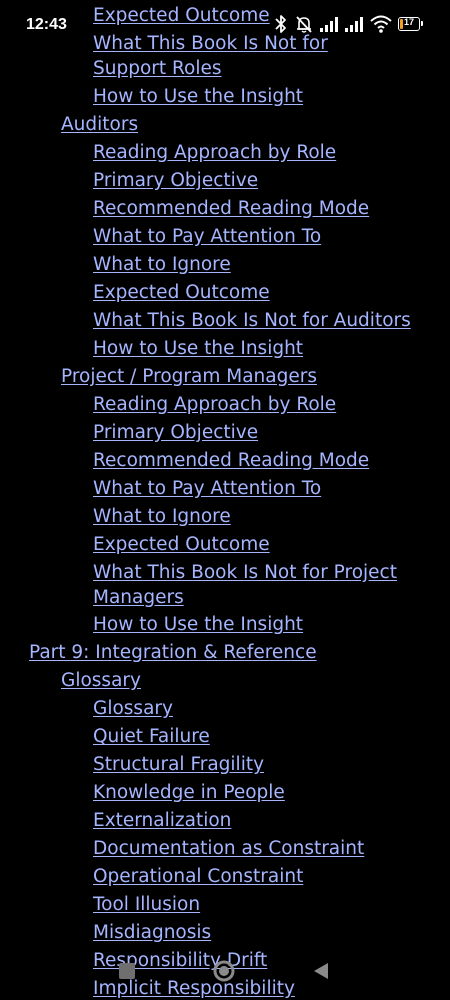  What do you see at coordinates (99, 124) in the screenshot?
I see `toc-section-link: Auditors` at bounding box center [99, 124].